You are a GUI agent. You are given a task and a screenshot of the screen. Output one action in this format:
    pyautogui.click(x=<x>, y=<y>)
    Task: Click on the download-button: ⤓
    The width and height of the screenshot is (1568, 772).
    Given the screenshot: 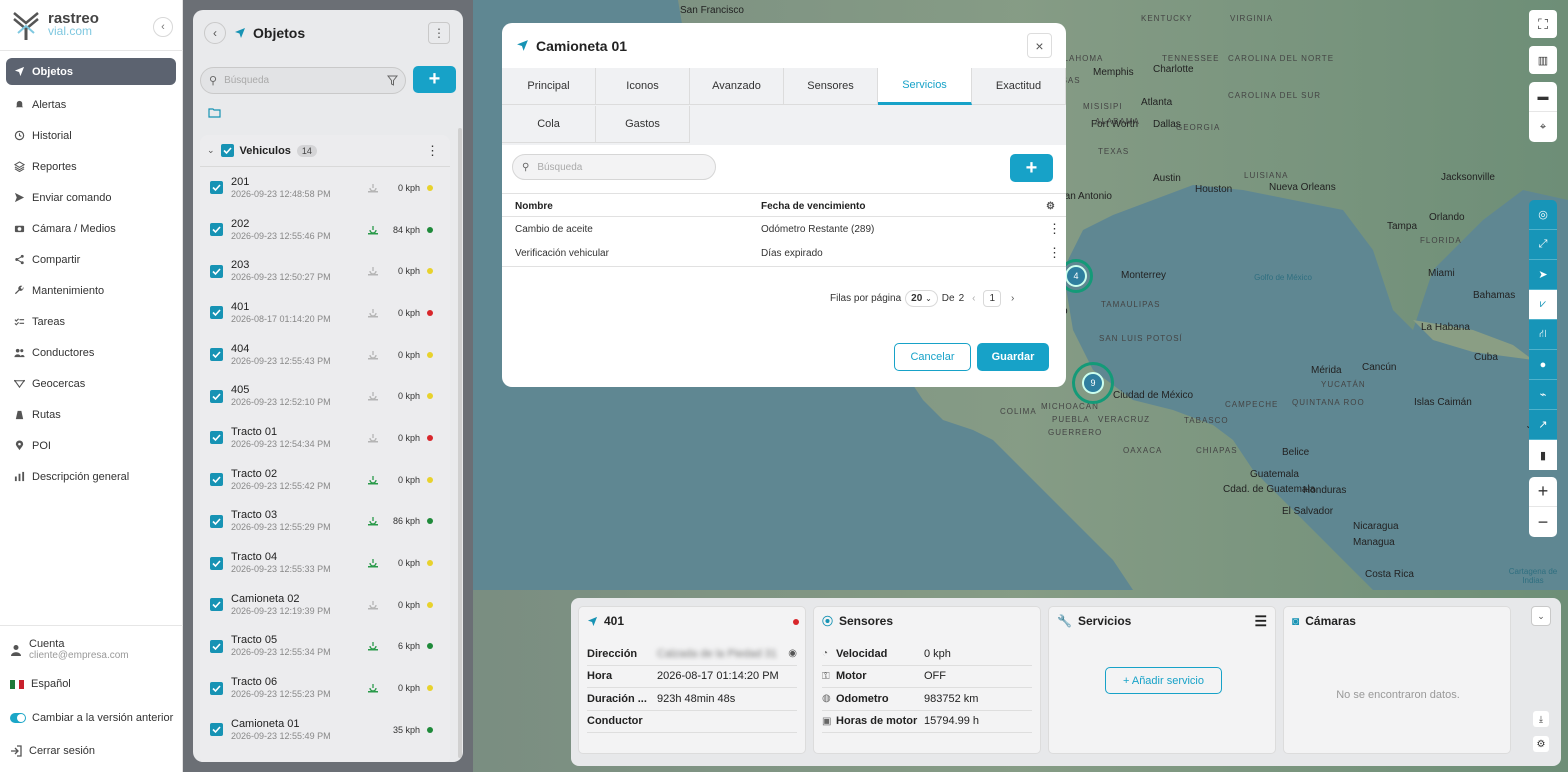 What is the action you would take?
    pyautogui.click(x=1541, y=719)
    